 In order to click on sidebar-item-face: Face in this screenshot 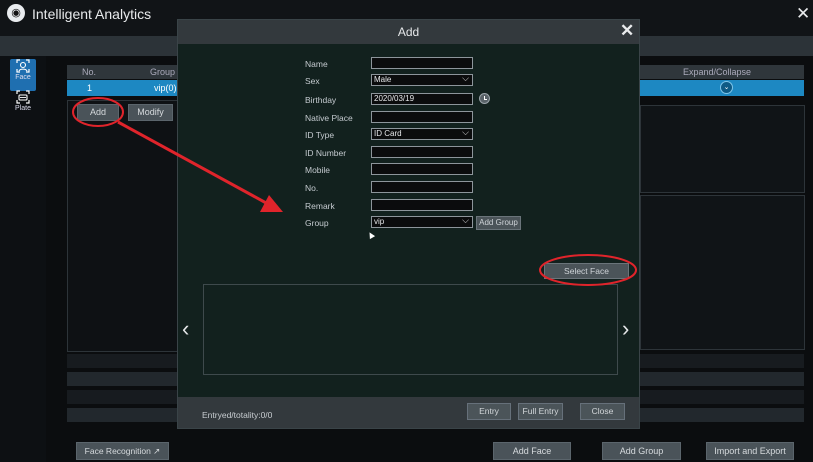, I will do `click(23, 75)`.